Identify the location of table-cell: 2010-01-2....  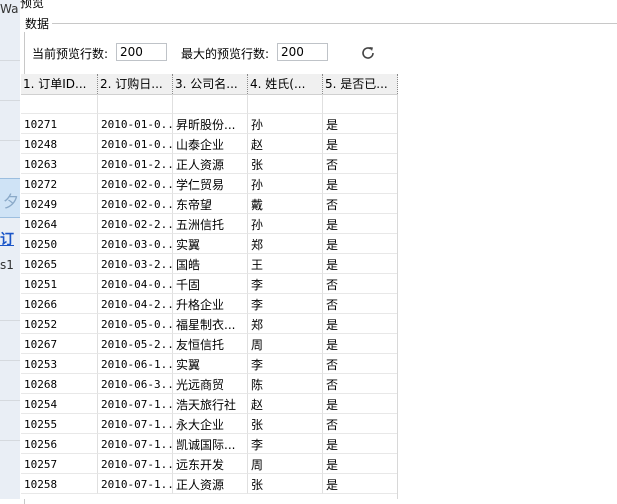
(135, 164).